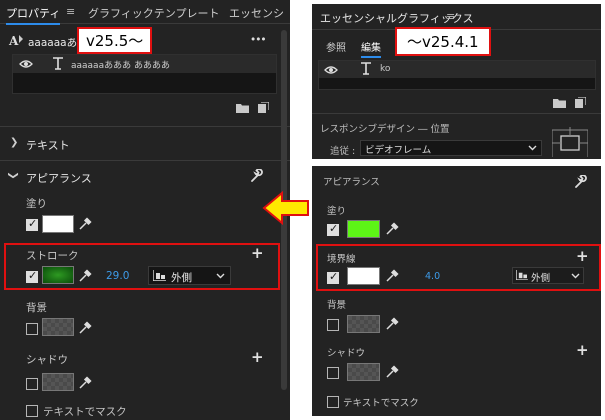  What do you see at coordinates (120, 66) in the screenshot?
I see `layer-item-text: aaaaaaあああ ああああ` at bounding box center [120, 66].